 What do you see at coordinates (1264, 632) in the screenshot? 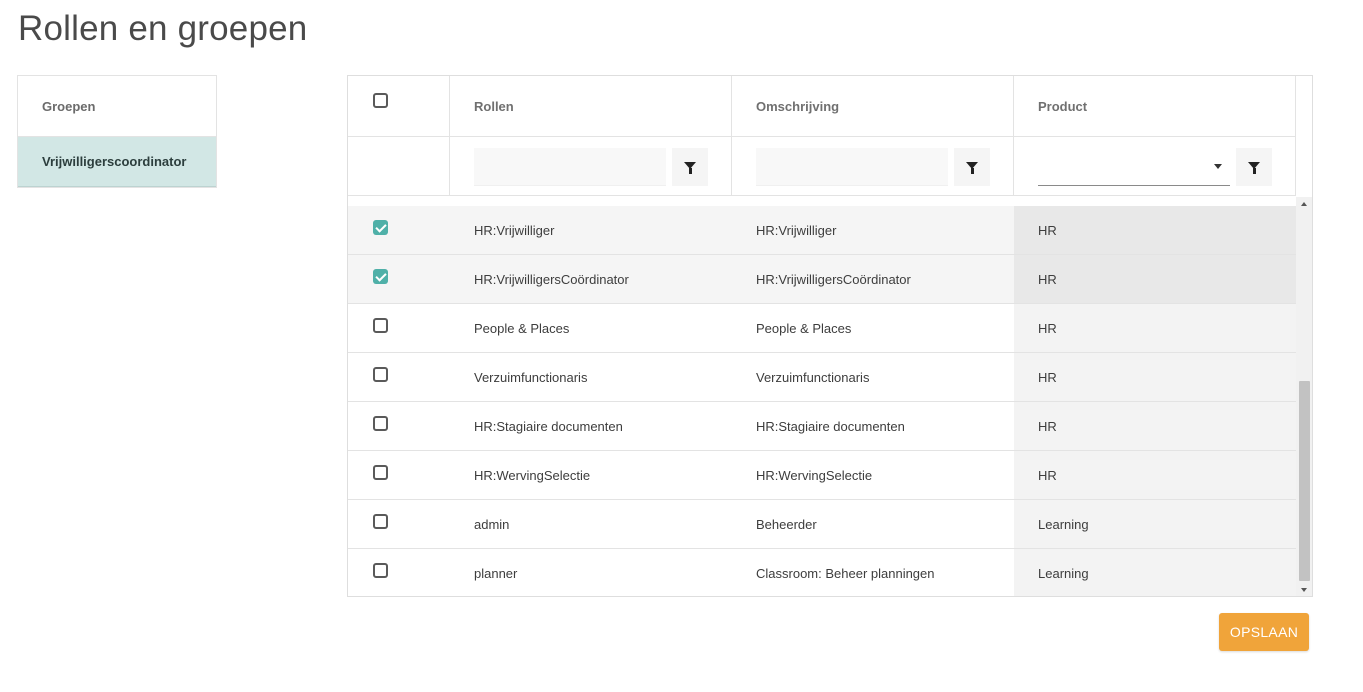
I see `save-button: OPSLAAN` at bounding box center [1264, 632].